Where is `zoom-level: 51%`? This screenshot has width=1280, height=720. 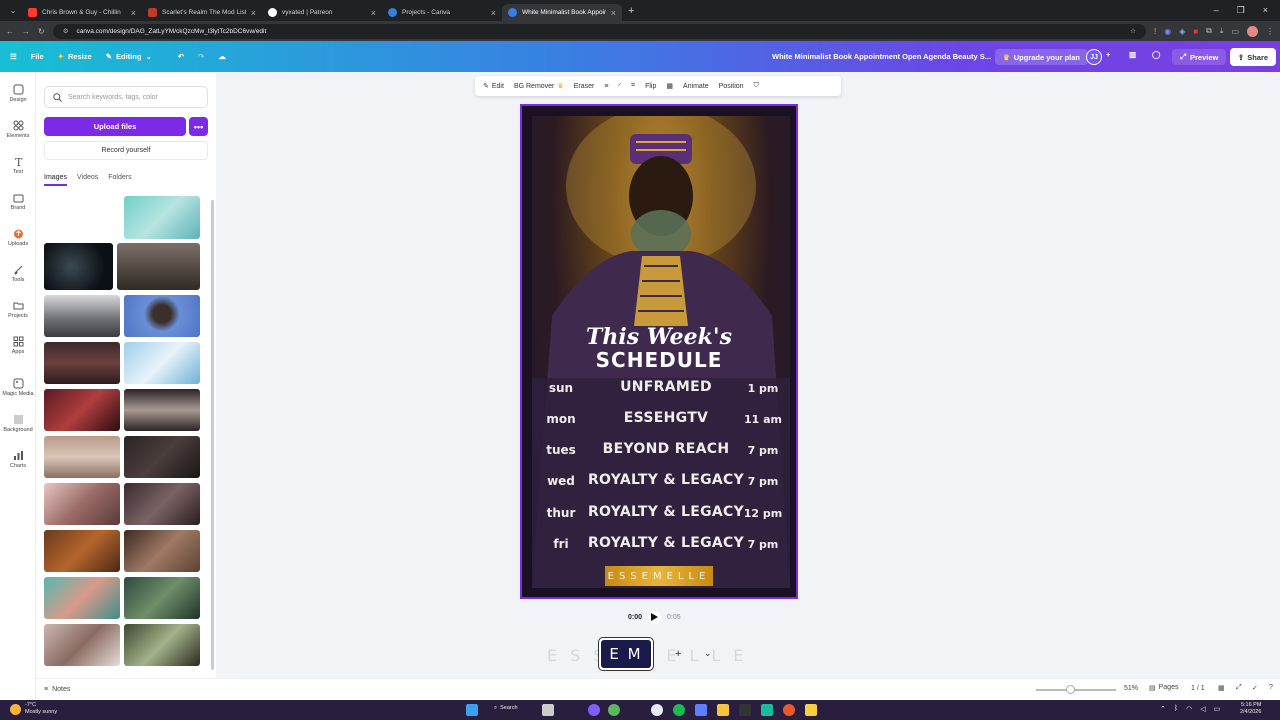 zoom-level: 51% is located at coordinates (1131, 688).